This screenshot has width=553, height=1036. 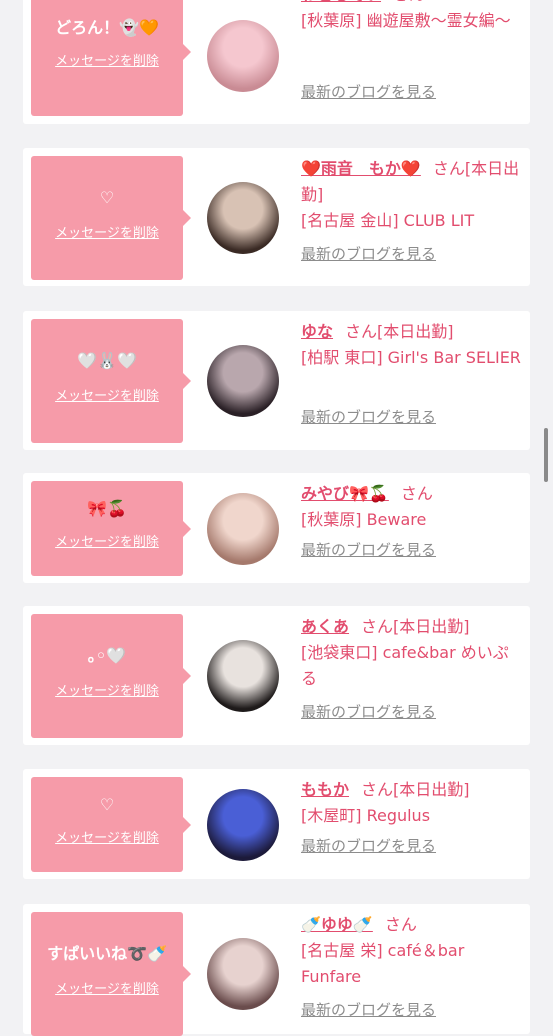 What do you see at coordinates (361, 168) in the screenshot?
I see `cast-name-link: ❤️雨音 もか❤️` at bounding box center [361, 168].